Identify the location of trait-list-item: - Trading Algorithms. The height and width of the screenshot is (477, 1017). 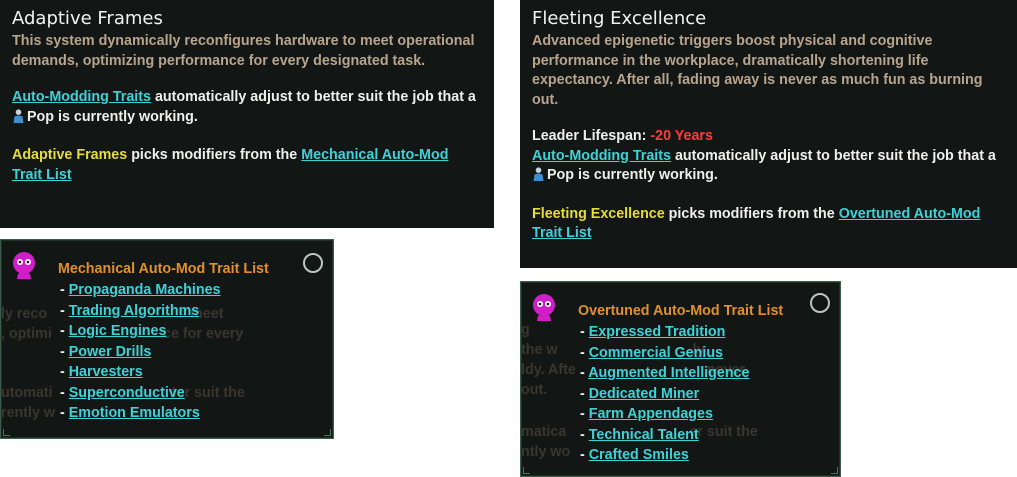
(140, 311).